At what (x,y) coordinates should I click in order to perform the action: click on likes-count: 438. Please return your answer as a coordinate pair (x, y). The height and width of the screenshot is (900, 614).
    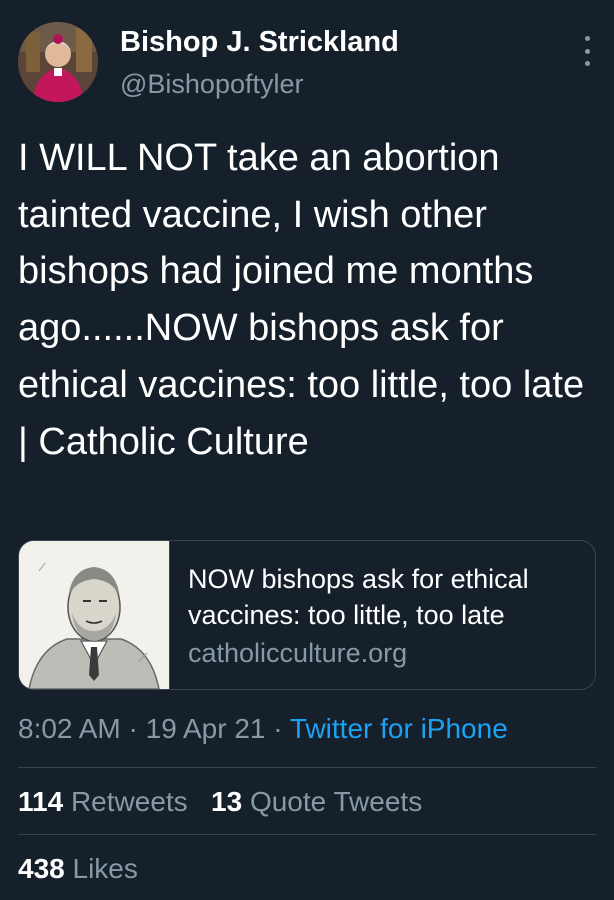
    Looking at the image, I should click on (41, 868).